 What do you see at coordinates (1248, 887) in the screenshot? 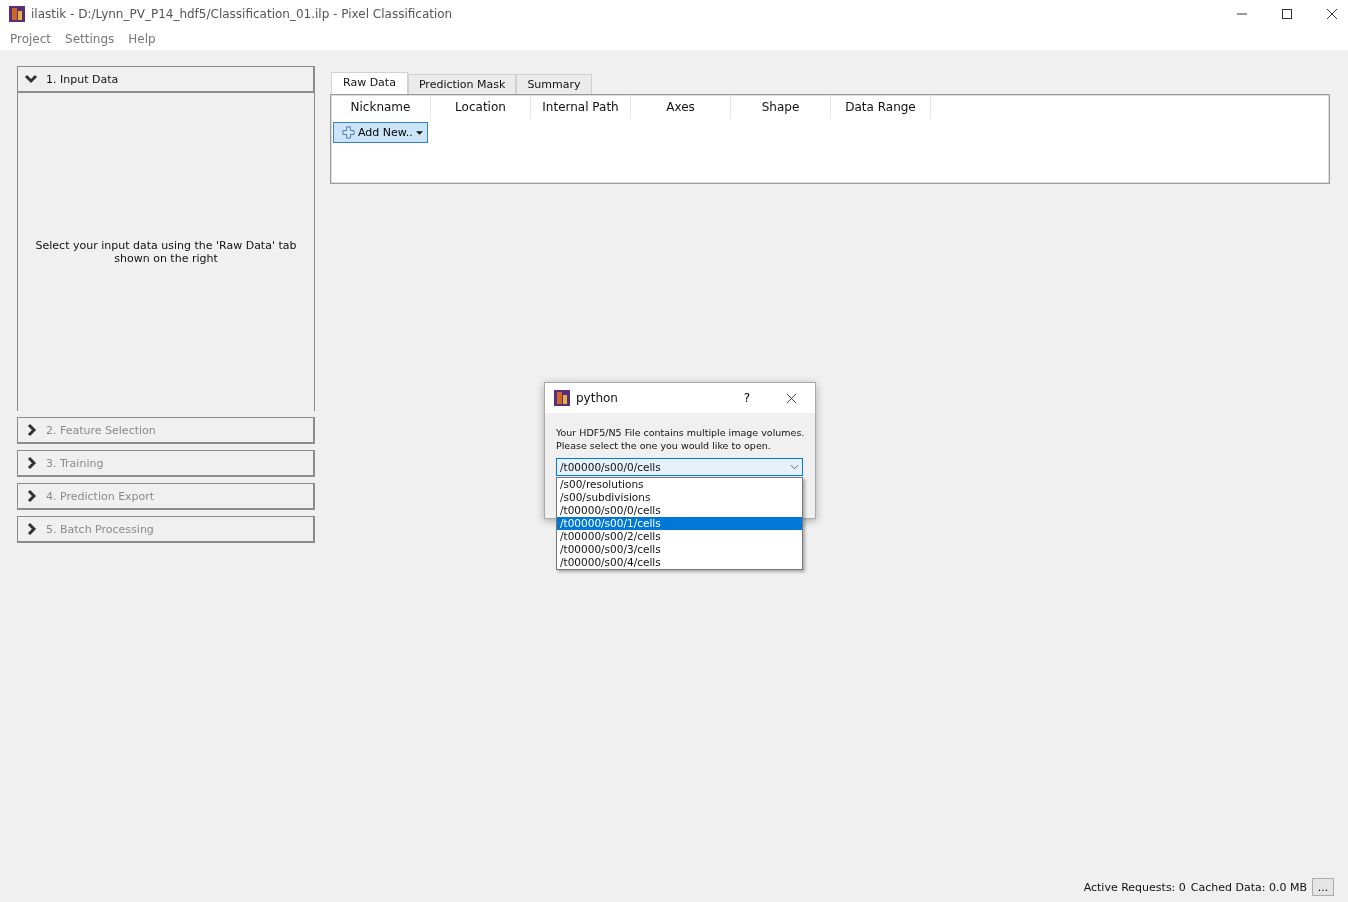
I see `cached-data: Cached Data: 0.0 MB` at bounding box center [1248, 887].